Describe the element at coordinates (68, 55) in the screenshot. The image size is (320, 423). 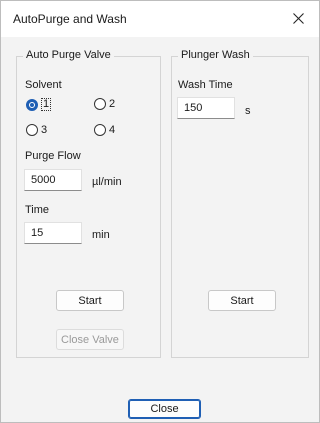
I see `auto-purge-valve-group-label: Auto Purge Valve` at that location.